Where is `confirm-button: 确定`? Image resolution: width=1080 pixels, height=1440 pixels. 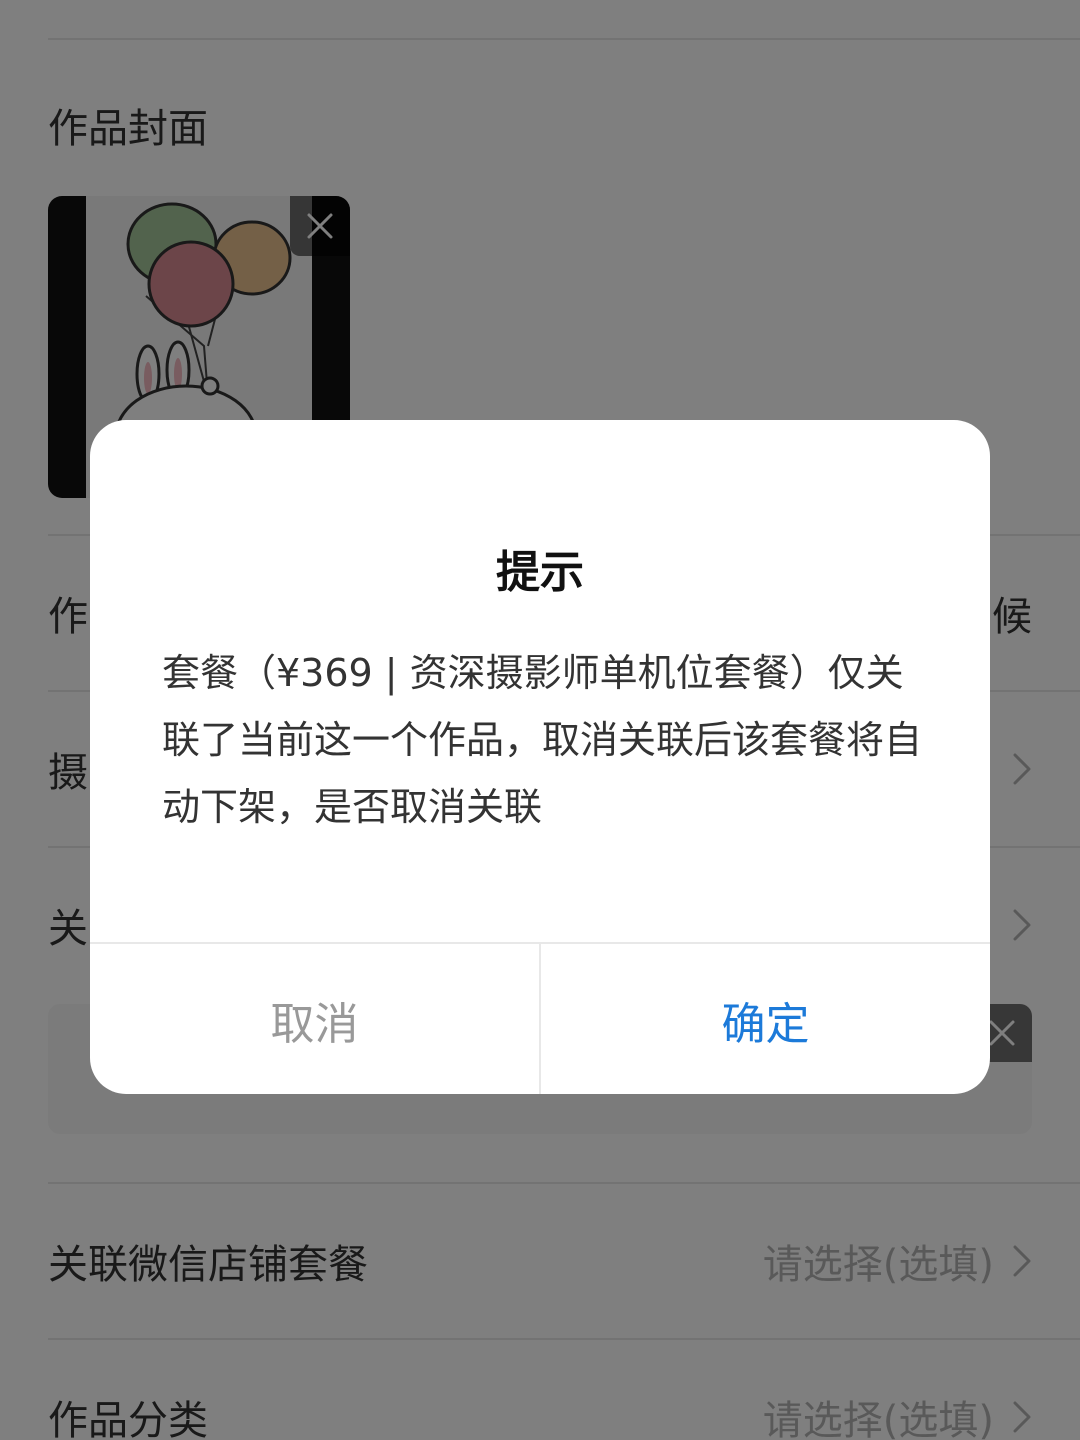
confirm-button: 确定 is located at coordinates (765, 1019).